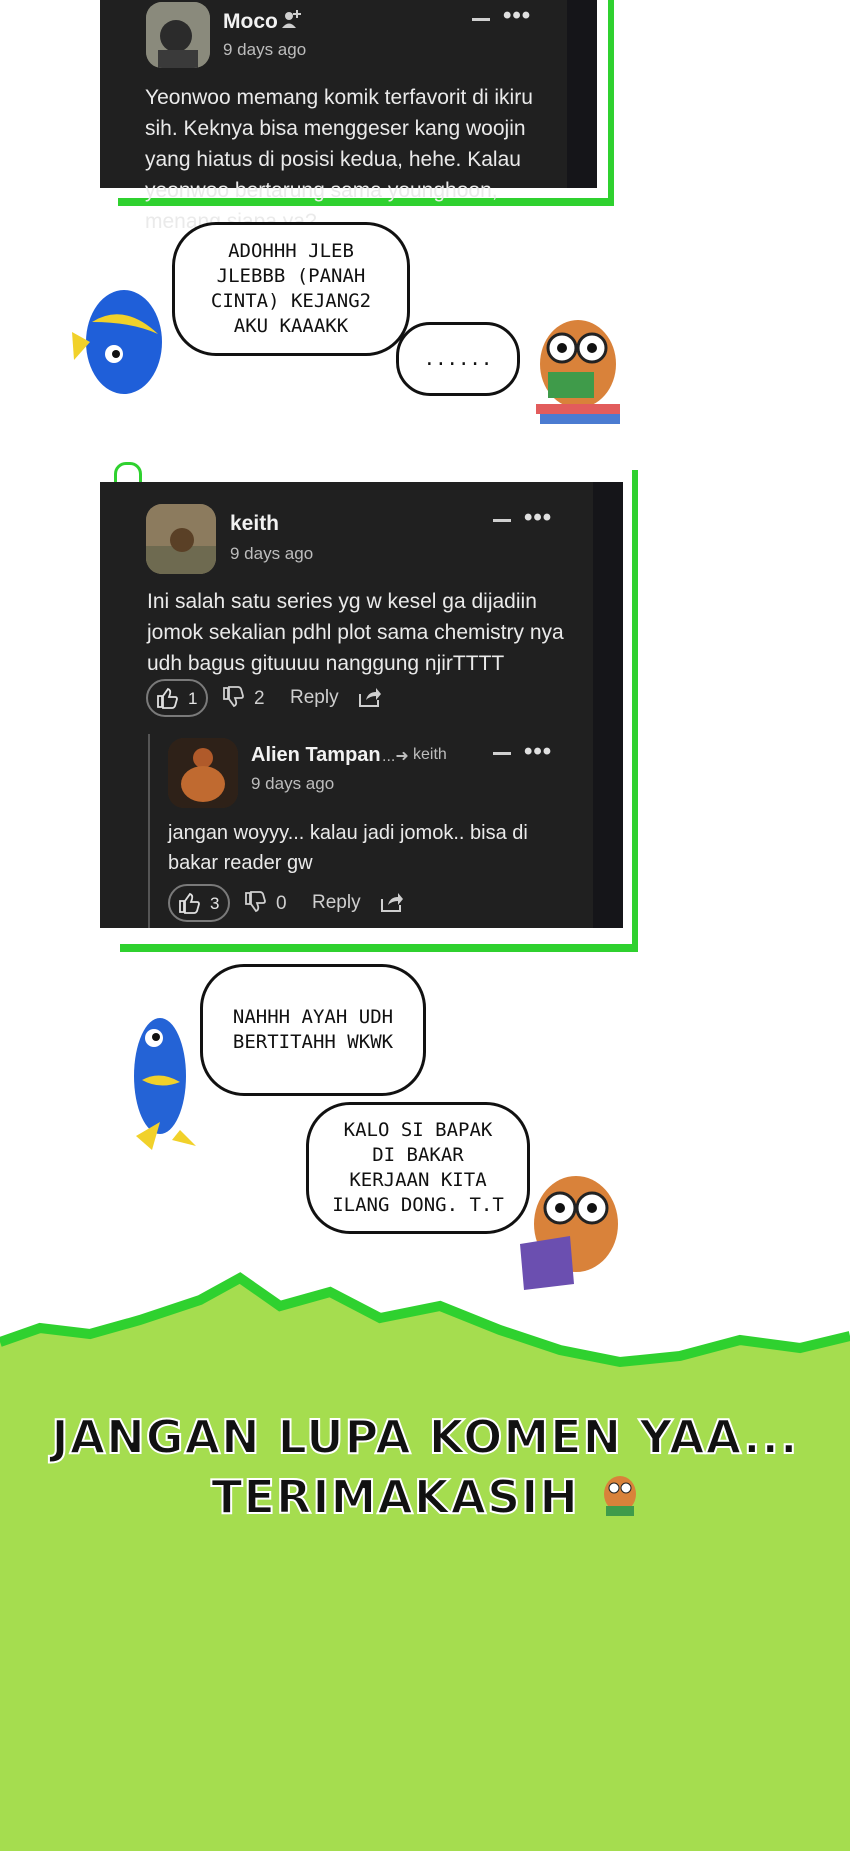  I want to click on reply-time: 9 days ago, so click(293, 783).